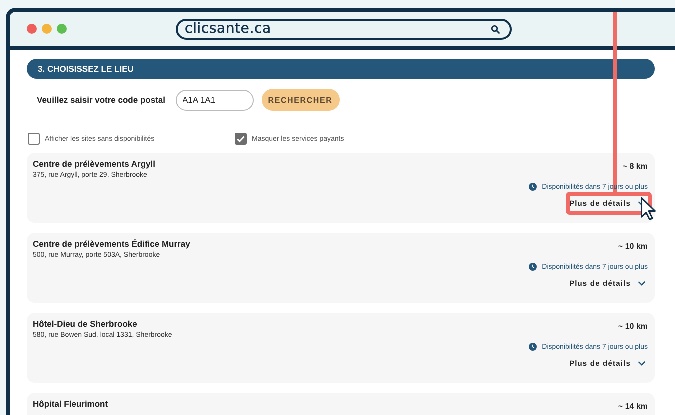 This screenshot has width=675, height=415. Describe the element at coordinates (633, 406) in the screenshot. I see `distance-label: ~ 14 km` at that location.